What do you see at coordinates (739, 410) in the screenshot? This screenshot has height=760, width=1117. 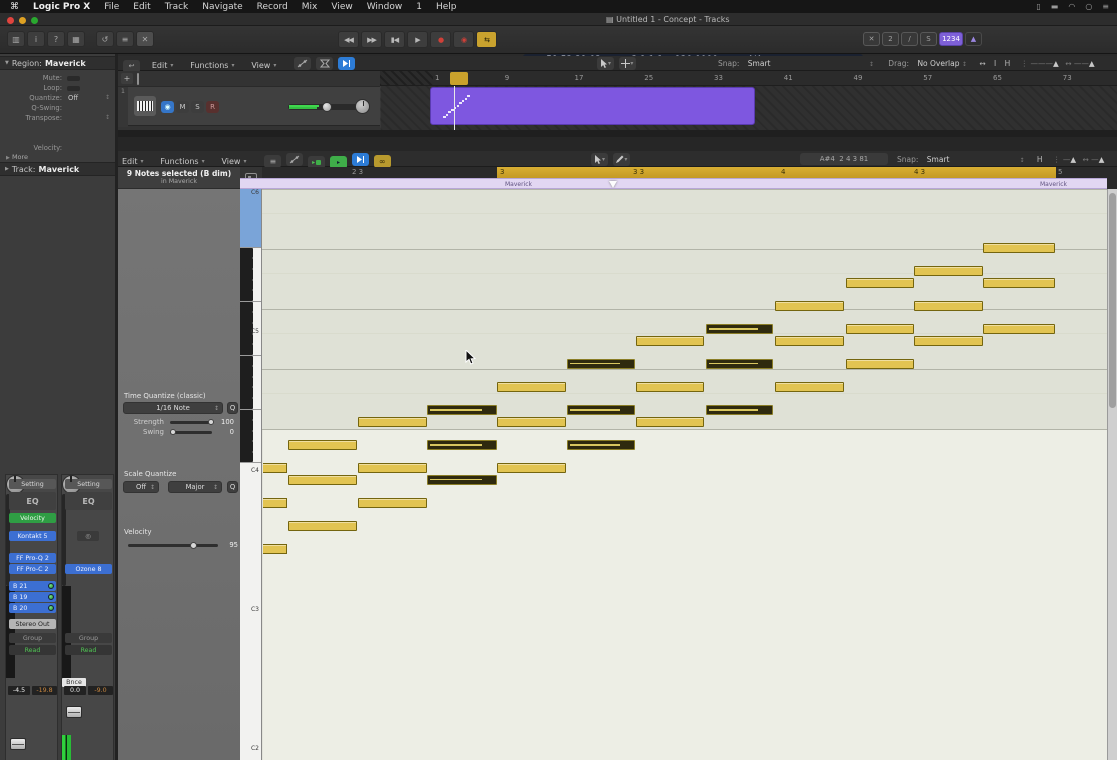 I see `note-f4-selected` at bounding box center [739, 410].